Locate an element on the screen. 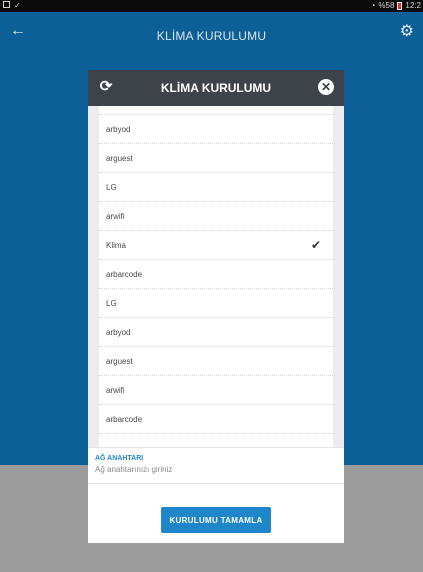 The height and width of the screenshot is (572, 423). app-title: KLİMA KURULUMU is located at coordinates (211, 36).